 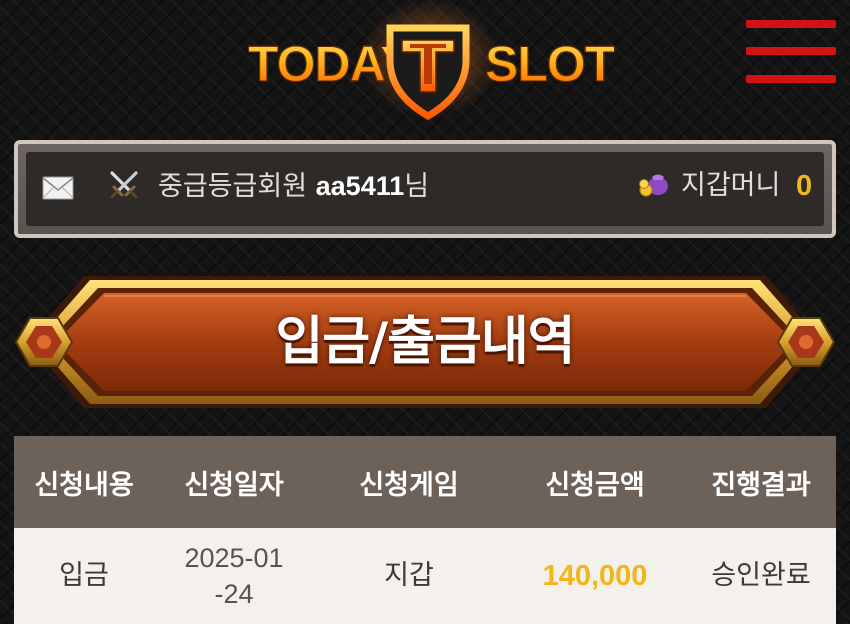 What do you see at coordinates (791, 53) in the screenshot?
I see `hamburger-menu-button` at bounding box center [791, 53].